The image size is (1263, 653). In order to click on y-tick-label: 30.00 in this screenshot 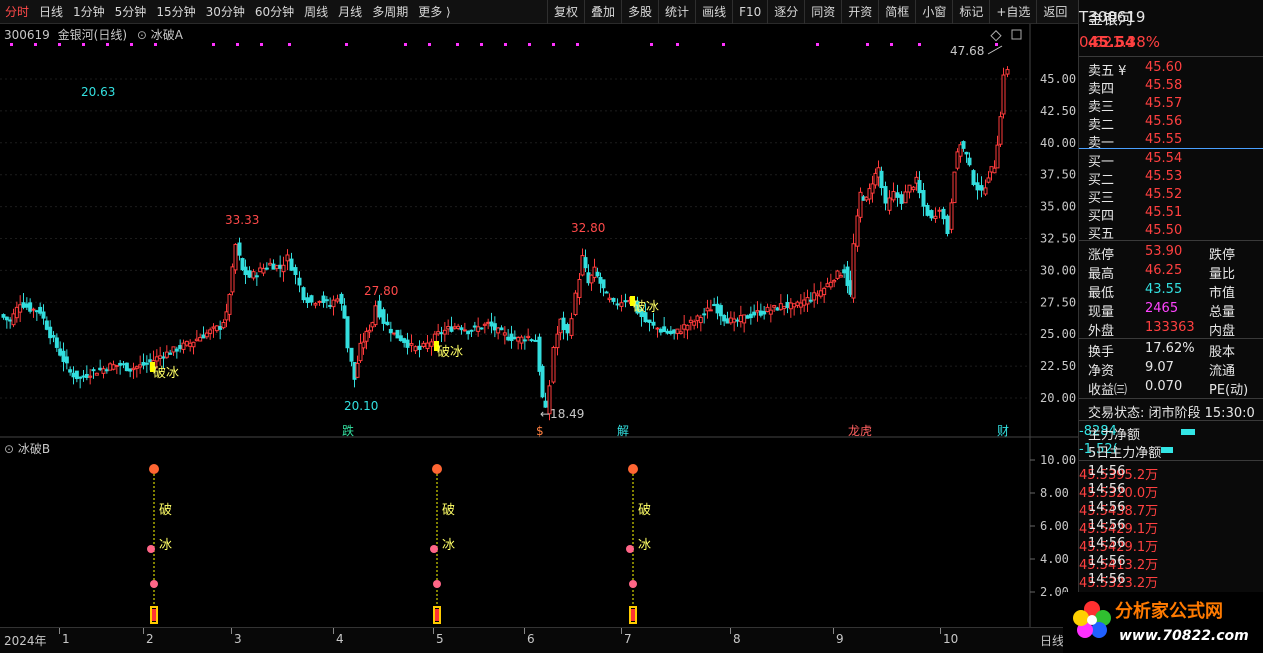, I will do `click(1058, 270)`.